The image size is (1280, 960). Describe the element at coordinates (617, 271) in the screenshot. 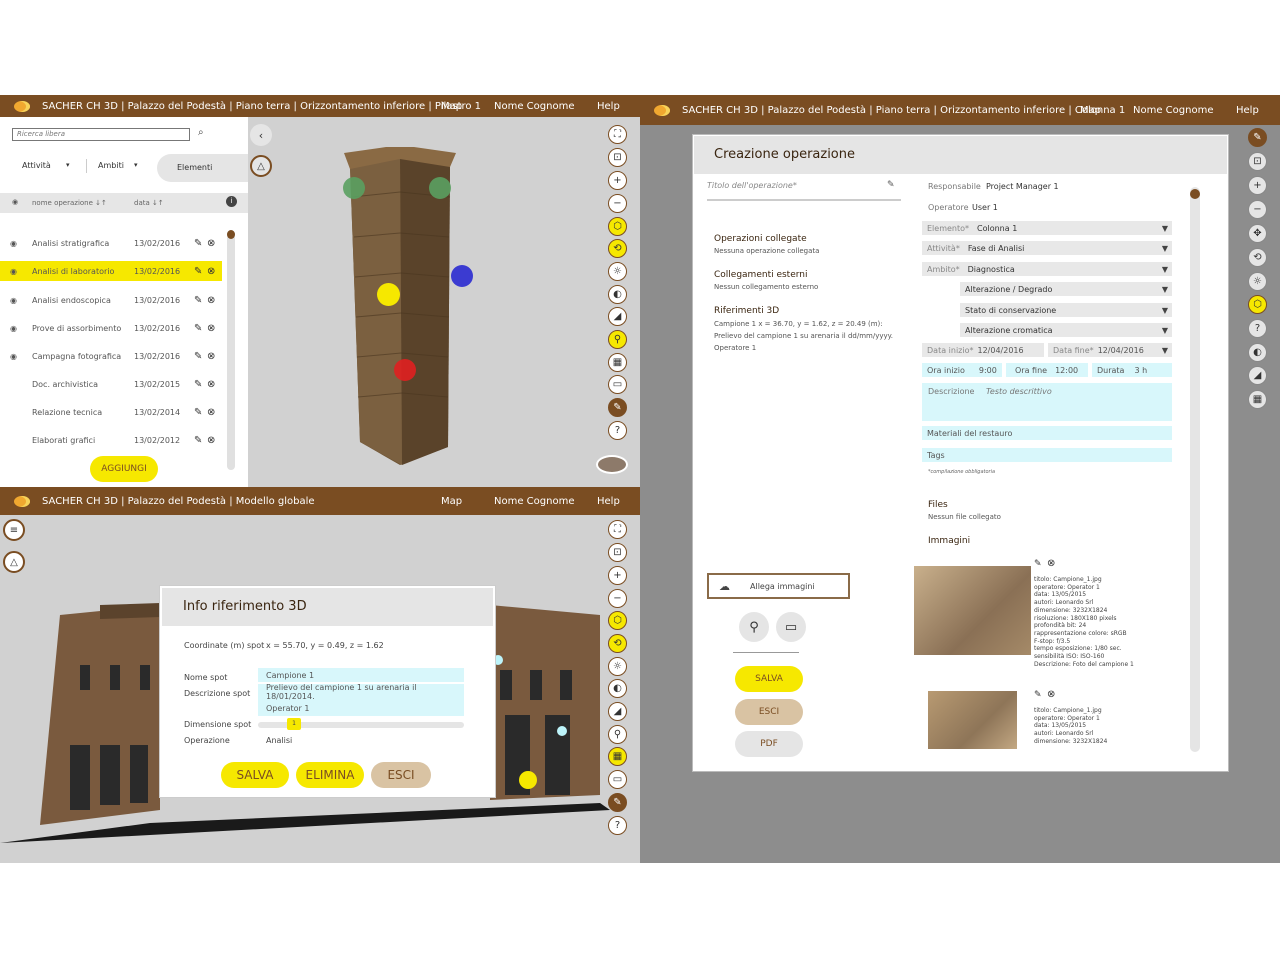

I see `light-icon: ☼` at that location.